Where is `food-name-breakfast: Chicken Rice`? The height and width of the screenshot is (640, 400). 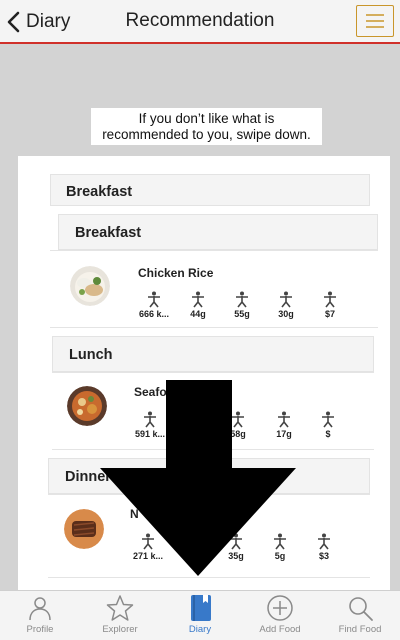
food-name-breakfast: Chicken Rice is located at coordinates (176, 273).